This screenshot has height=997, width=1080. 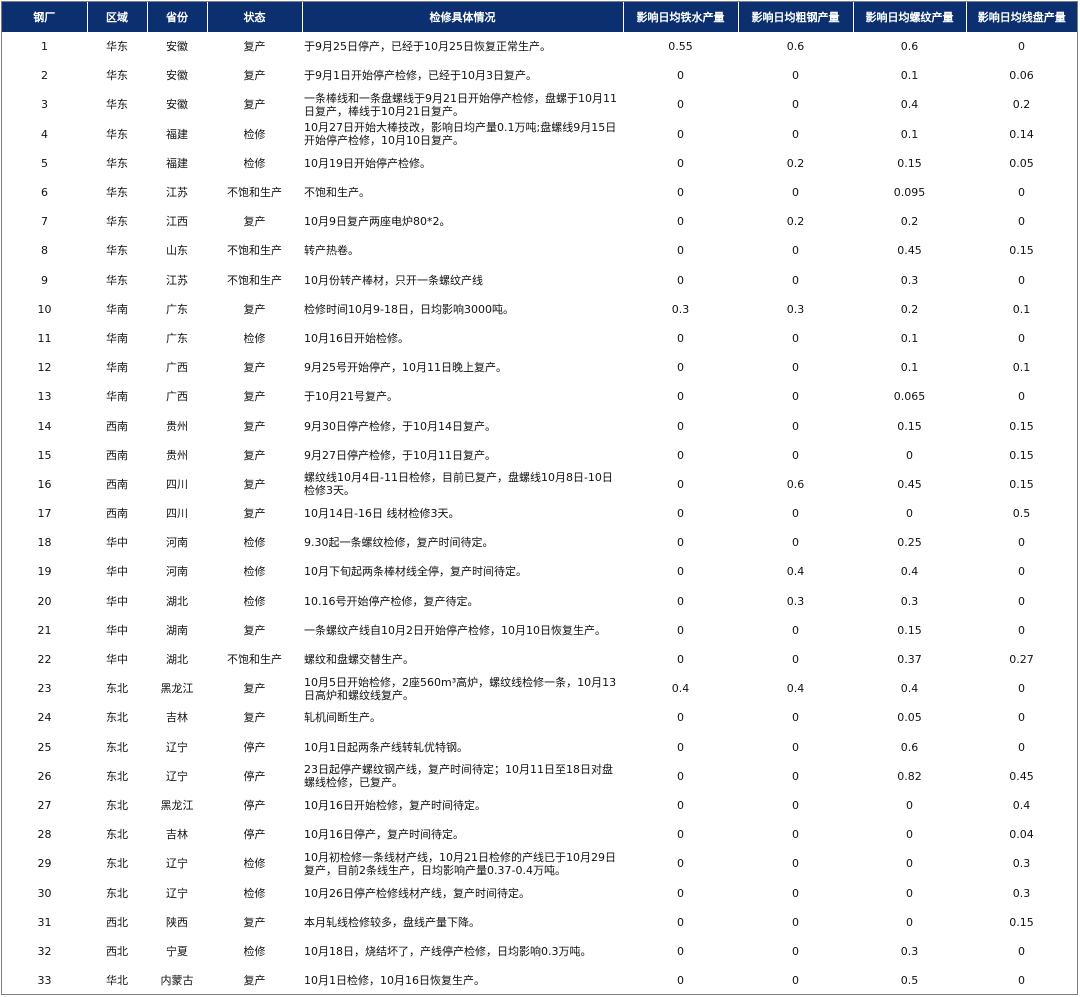 What do you see at coordinates (539, 192) in the screenshot?
I see `table-row: 6 华东 江苏 不饱和生产 不饱和生产。 0 0 0.095 0` at bounding box center [539, 192].